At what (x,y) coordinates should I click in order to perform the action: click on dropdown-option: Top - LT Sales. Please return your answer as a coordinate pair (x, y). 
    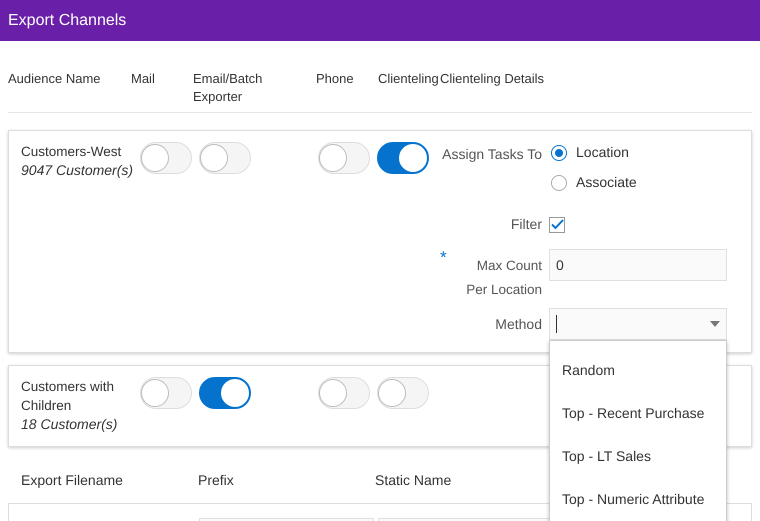
    Looking at the image, I should click on (638, 456).